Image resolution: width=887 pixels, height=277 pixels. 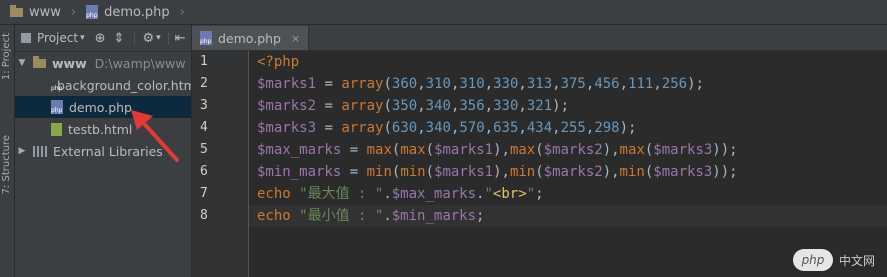 What do you see at coordinates (40, 151) in the screenshot?
I see `library-icon` at bounding box center [40, 151].